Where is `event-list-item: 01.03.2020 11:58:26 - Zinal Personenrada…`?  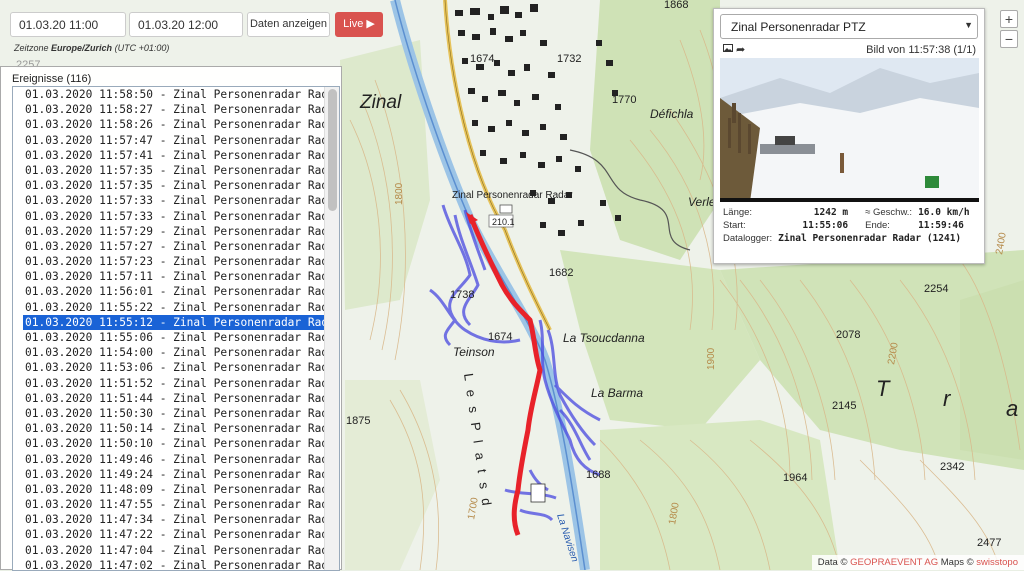 event-list-item: 01.03.2020 11:58:26 - Zinal Personenrada… is located at coordinates (181, 124).